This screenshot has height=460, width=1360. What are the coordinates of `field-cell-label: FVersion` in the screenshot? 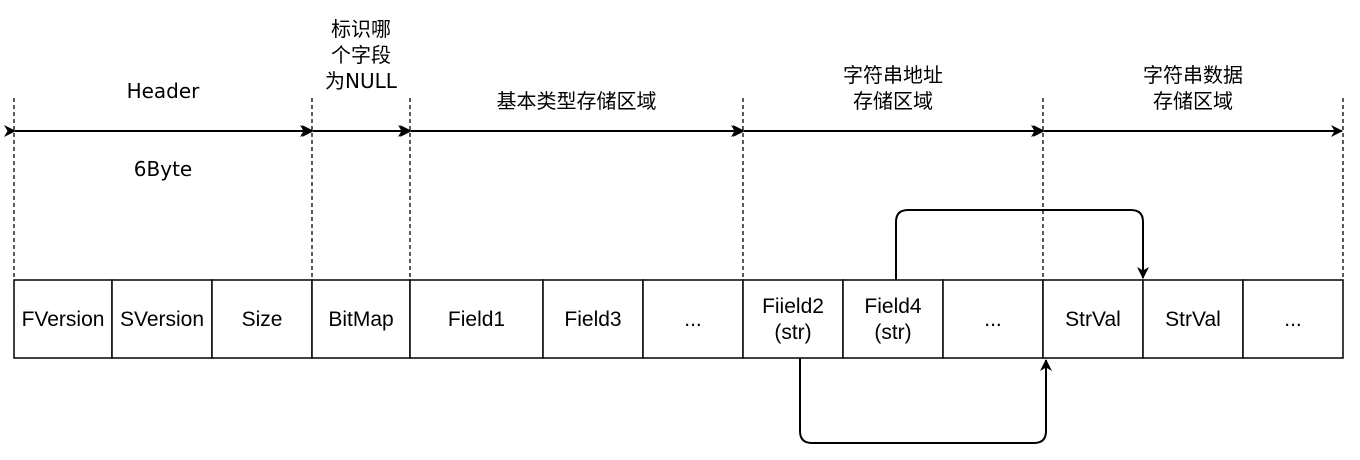 It's located at (63, 319).